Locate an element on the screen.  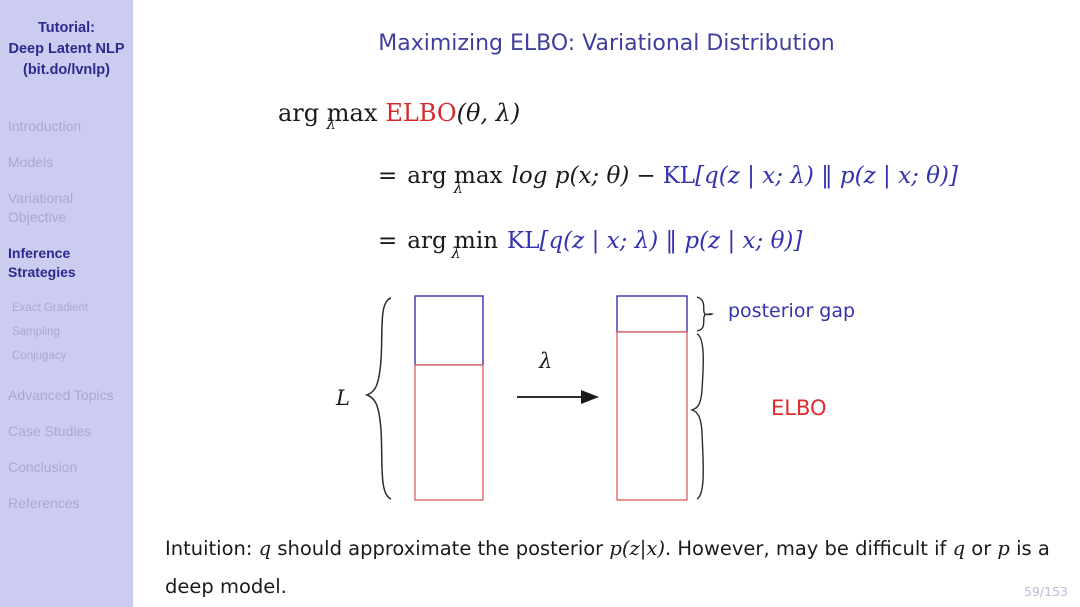
equation-line-3: = arg min λ KL[q(z | x; λ) ‖ p(z | x; θ)] is located at coordinates (590, 245).